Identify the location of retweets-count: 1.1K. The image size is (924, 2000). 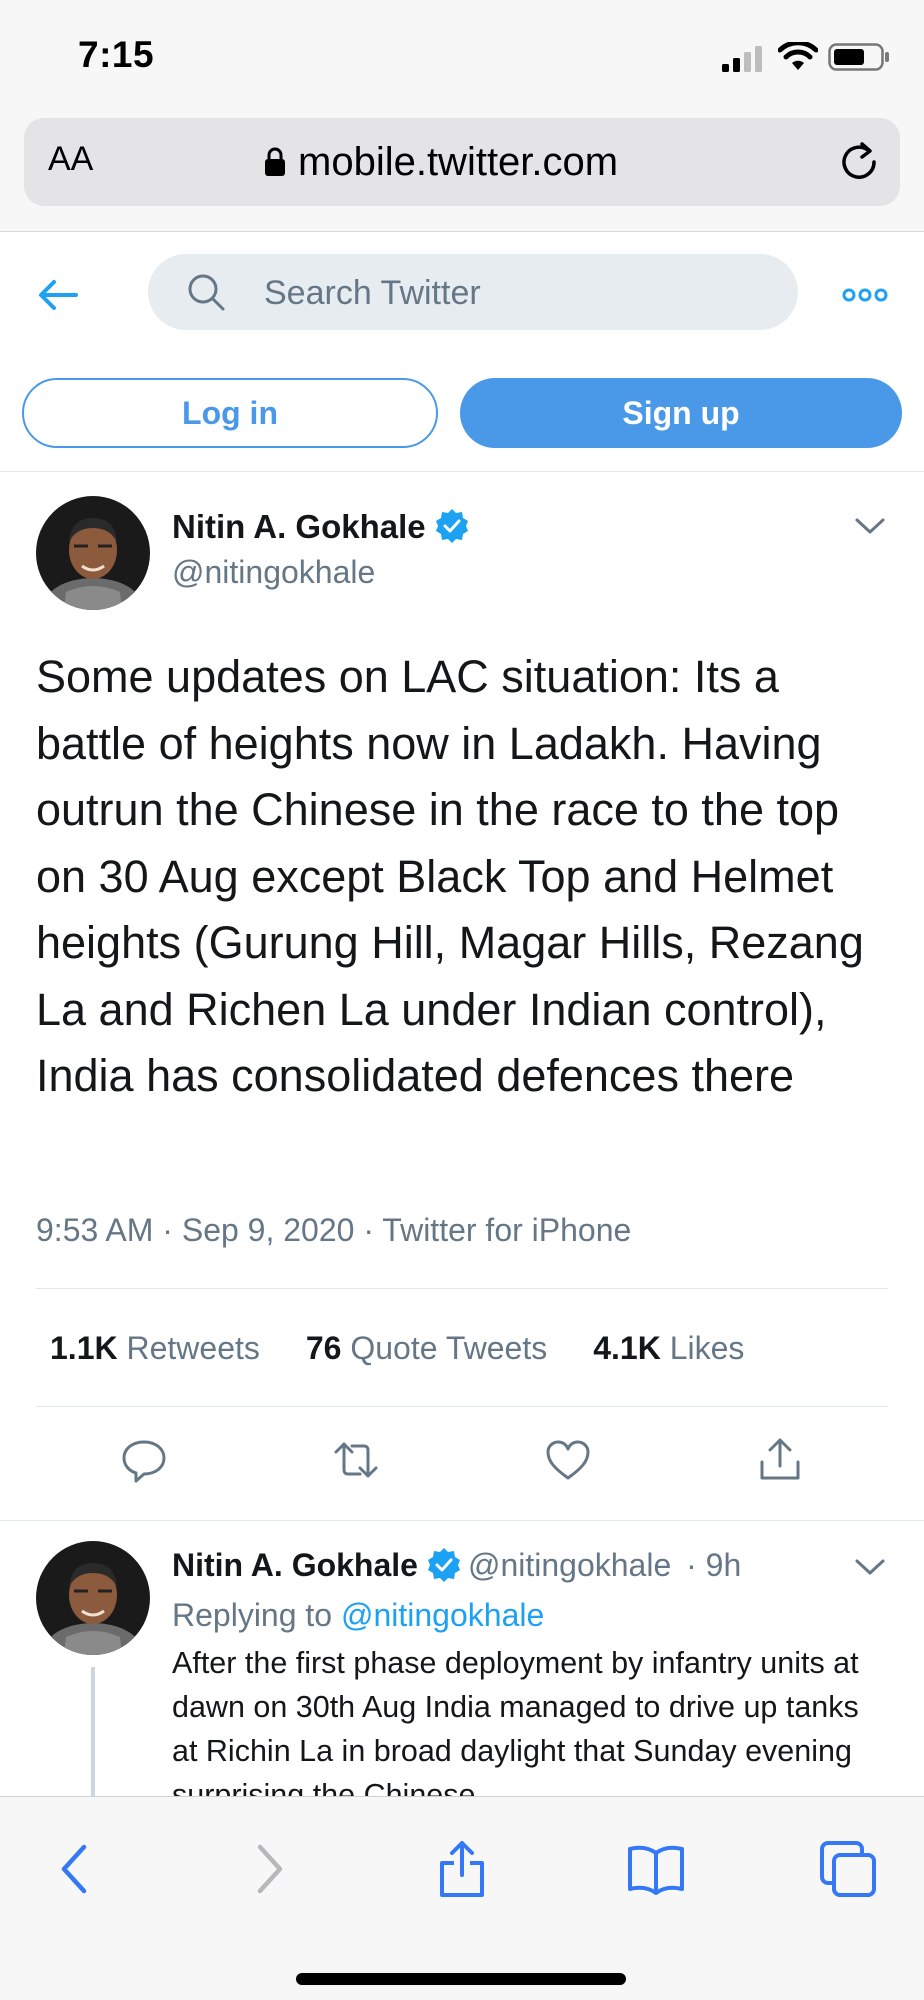
(84, 1348).